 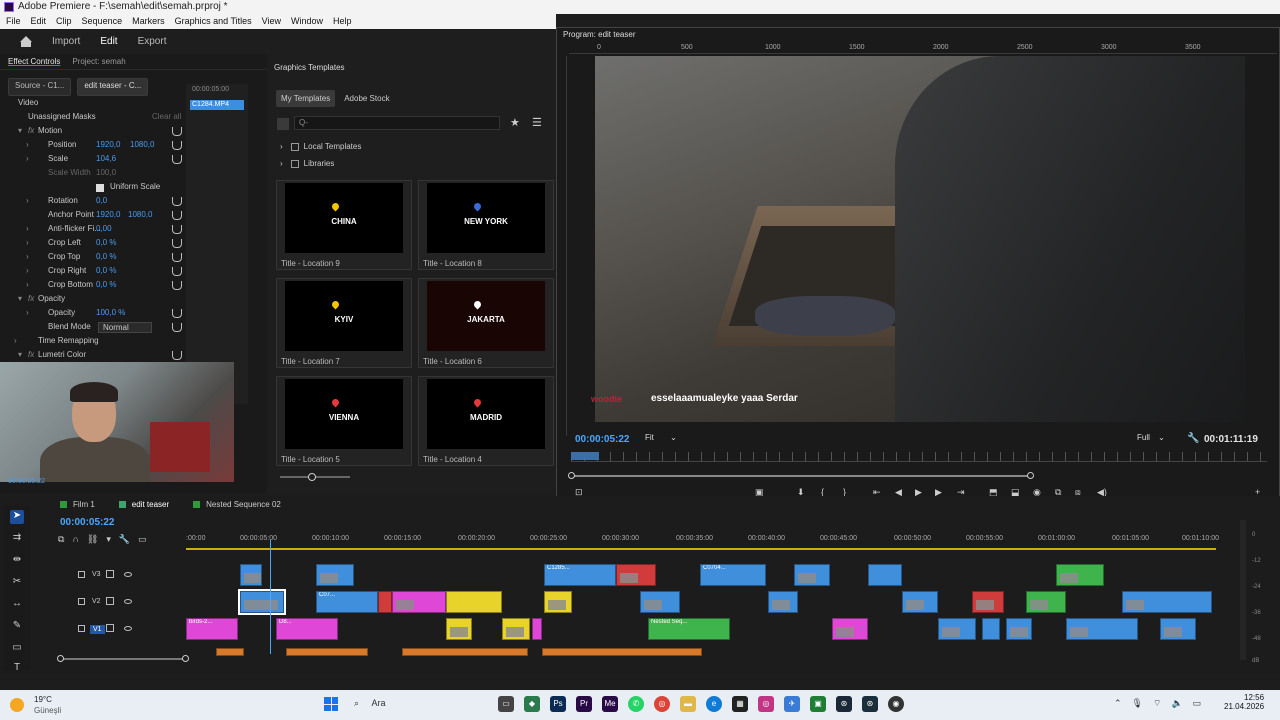 I want to click on template-card: JAKARTA Title - Location 6, so click(x=486, y=323).